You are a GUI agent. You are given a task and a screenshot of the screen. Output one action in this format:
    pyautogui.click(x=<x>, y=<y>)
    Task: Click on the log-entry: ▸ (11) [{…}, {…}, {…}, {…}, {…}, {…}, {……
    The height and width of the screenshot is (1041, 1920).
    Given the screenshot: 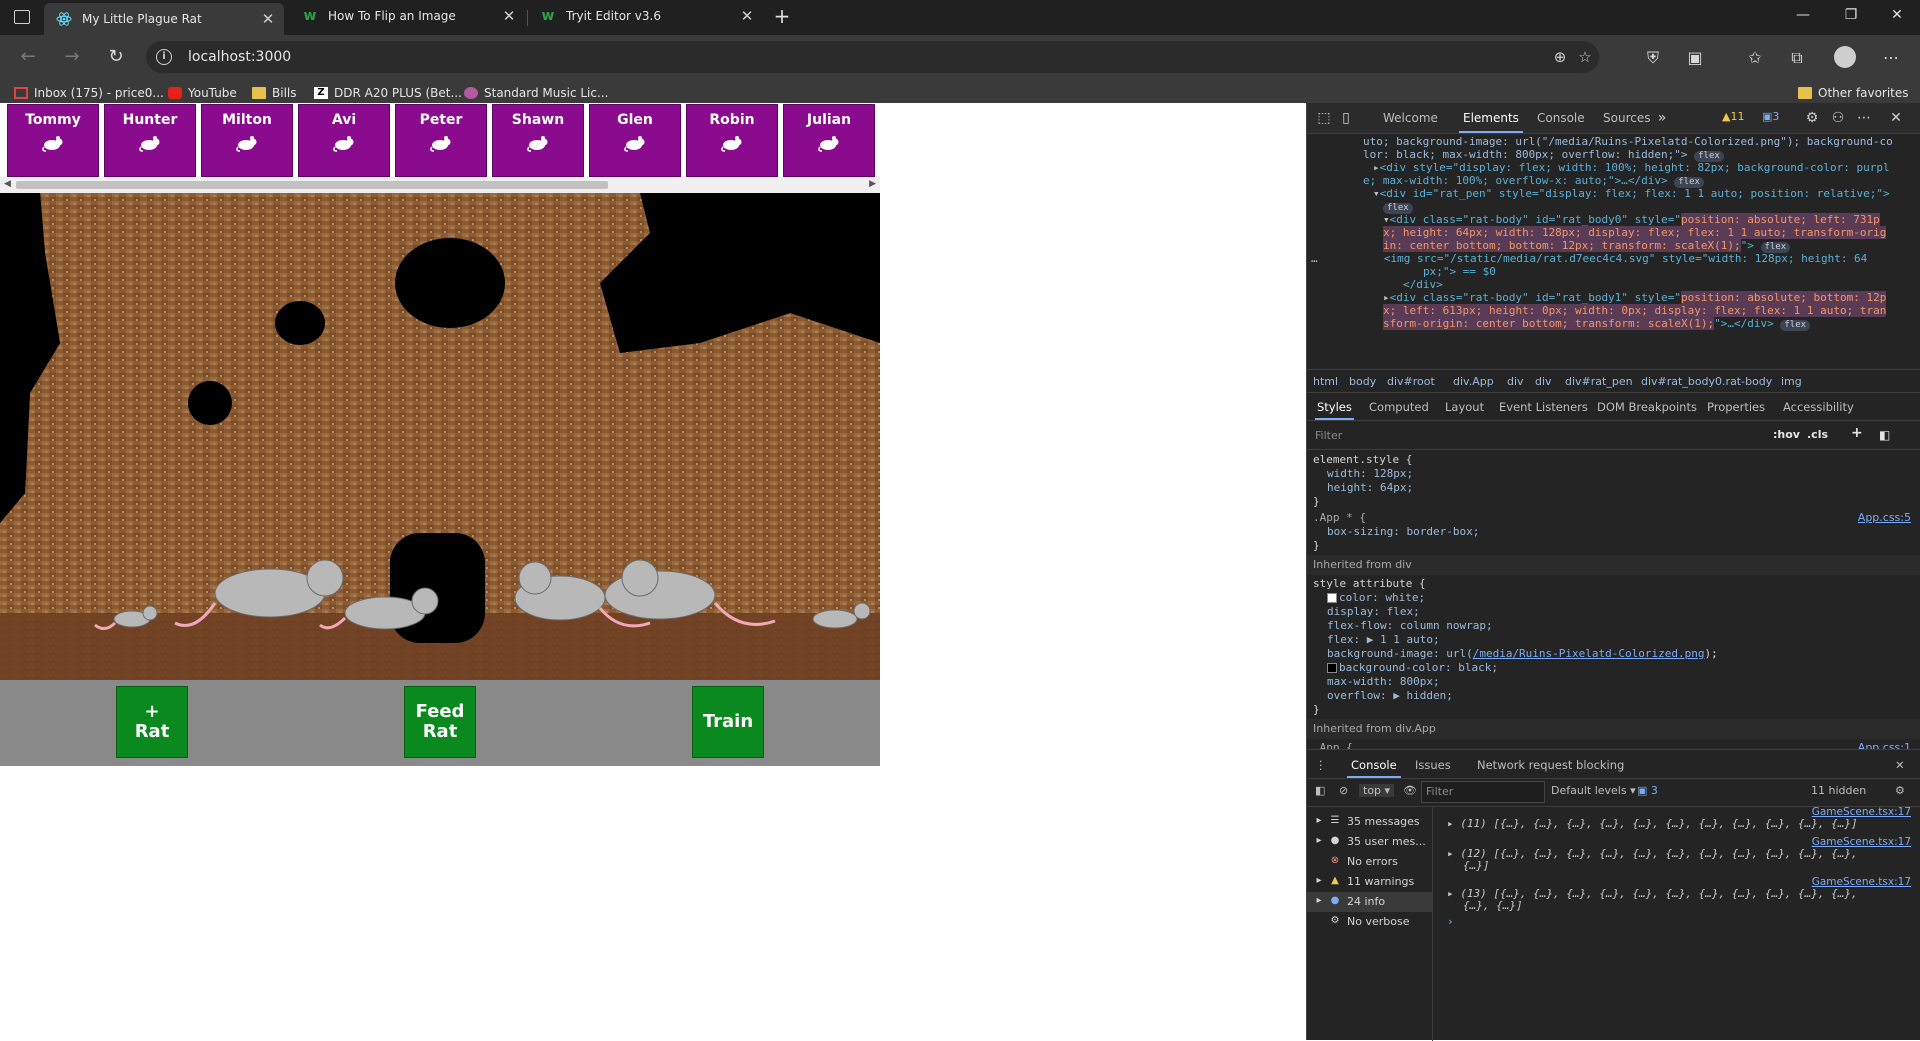 What is the action you would take?
    pyautogui.click(x=1652, y=824)
    